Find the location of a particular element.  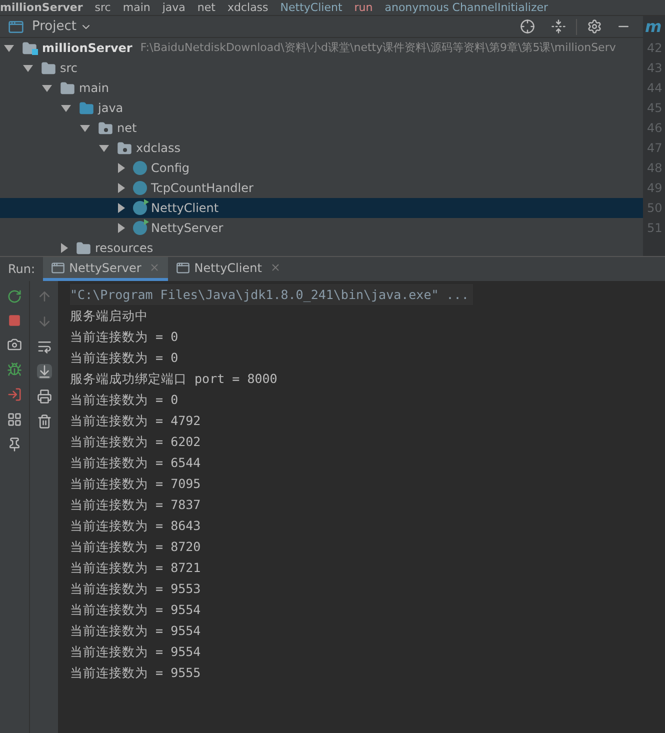

camera-icon is located at coordinates (14, 344).